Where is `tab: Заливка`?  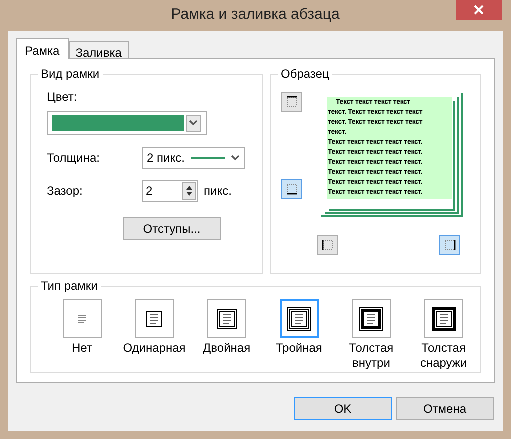 tab: Заливка is located at coordinates (98, 50).